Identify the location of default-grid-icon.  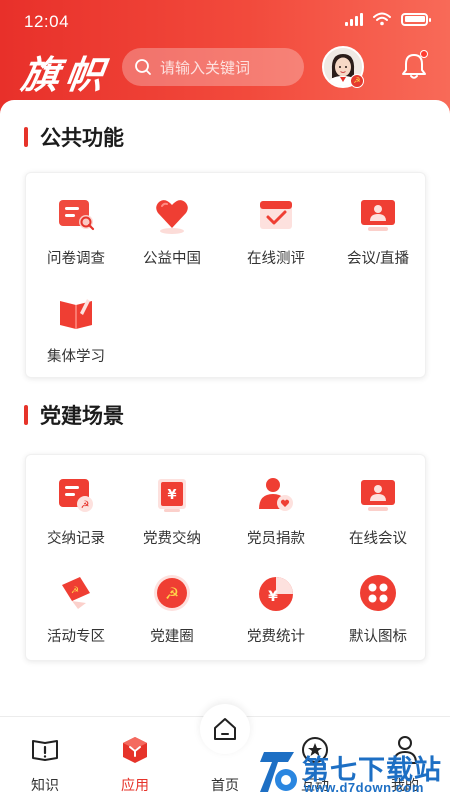
(378, 593).